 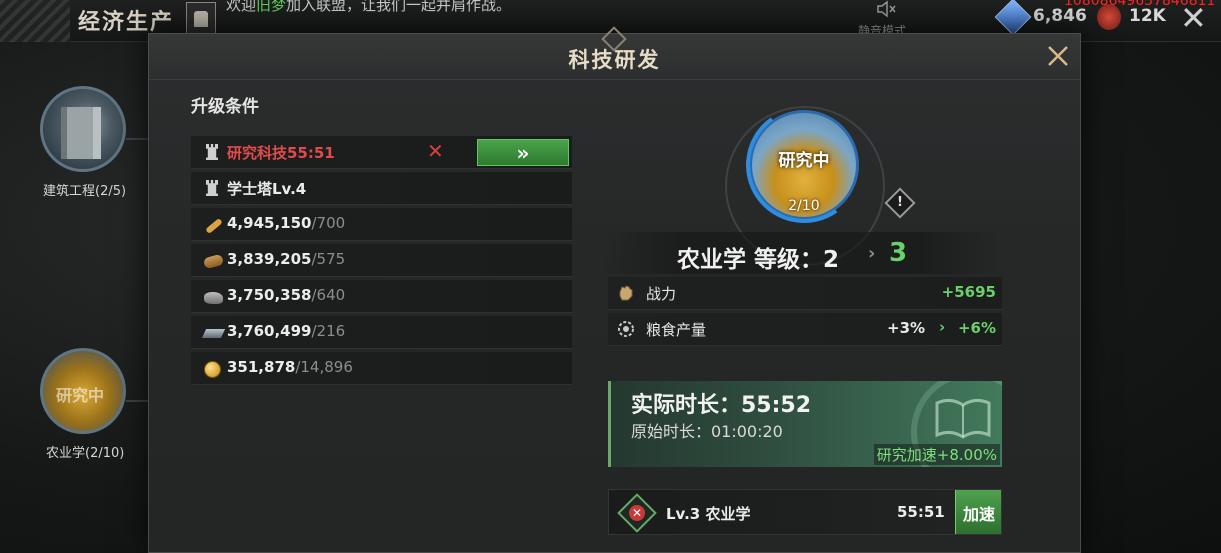 What do you see at coordinates (381, 296) in the screenshot?
I see `condition-row-stone: 3,750,358/640` at bounding box center [381, 296].